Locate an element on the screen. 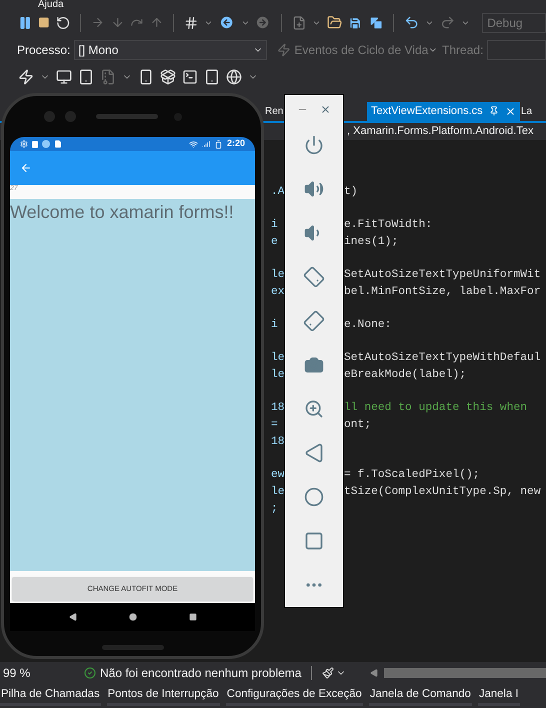 The image size is (546, 708). overview-icon is located at coordinates (192, 617).